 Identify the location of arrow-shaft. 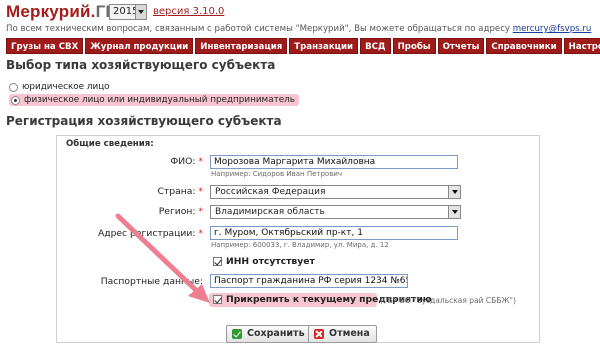
(159, 255).